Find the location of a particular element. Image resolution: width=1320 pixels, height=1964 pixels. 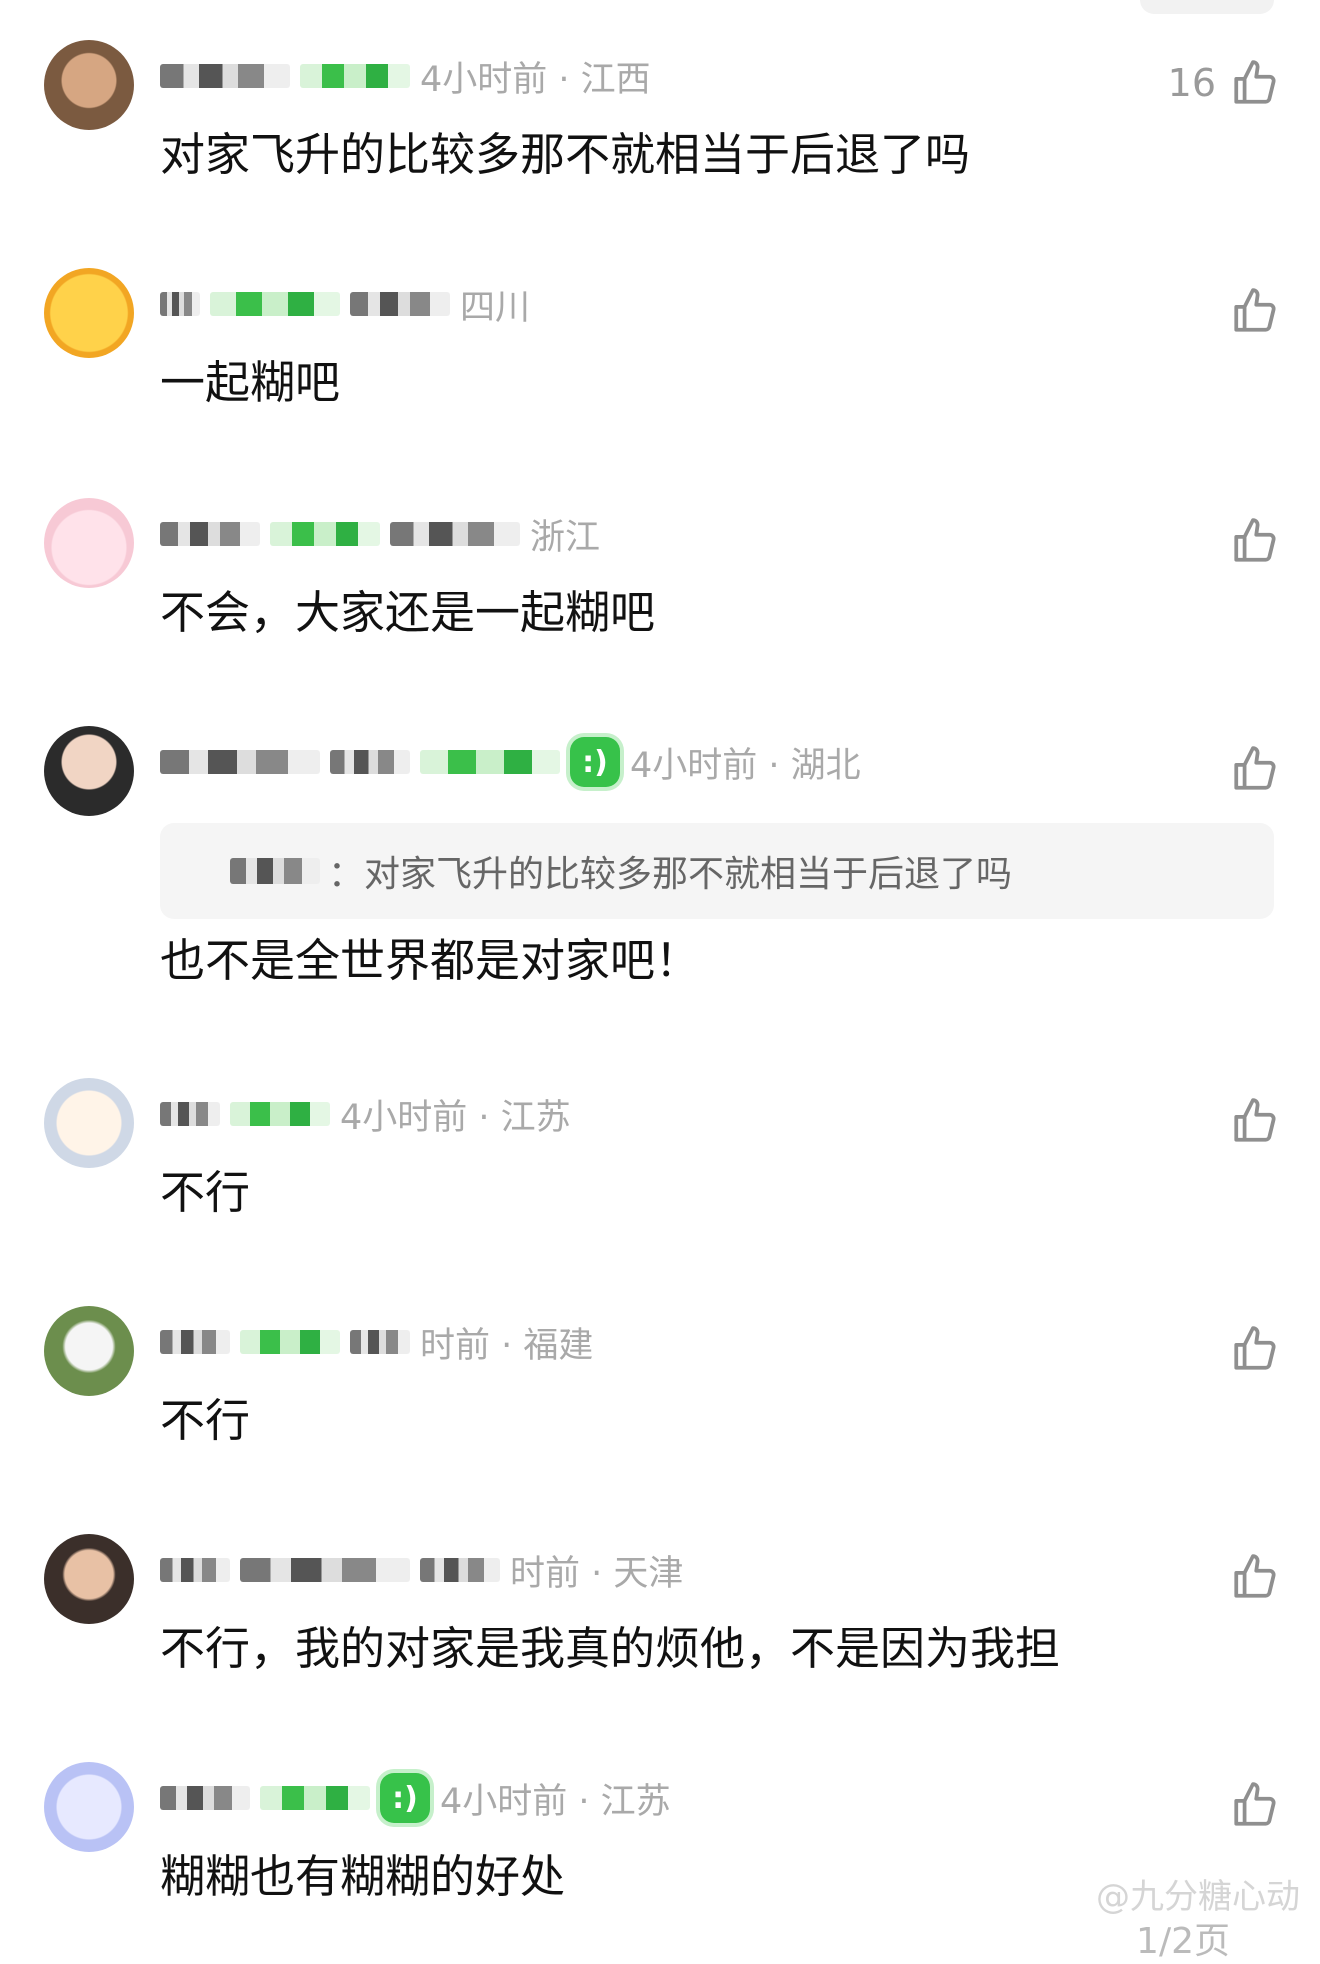

quoted-reply: ：对家飞升的比较多那不就相当于后退了吗 is located at coordinates (717, 871).